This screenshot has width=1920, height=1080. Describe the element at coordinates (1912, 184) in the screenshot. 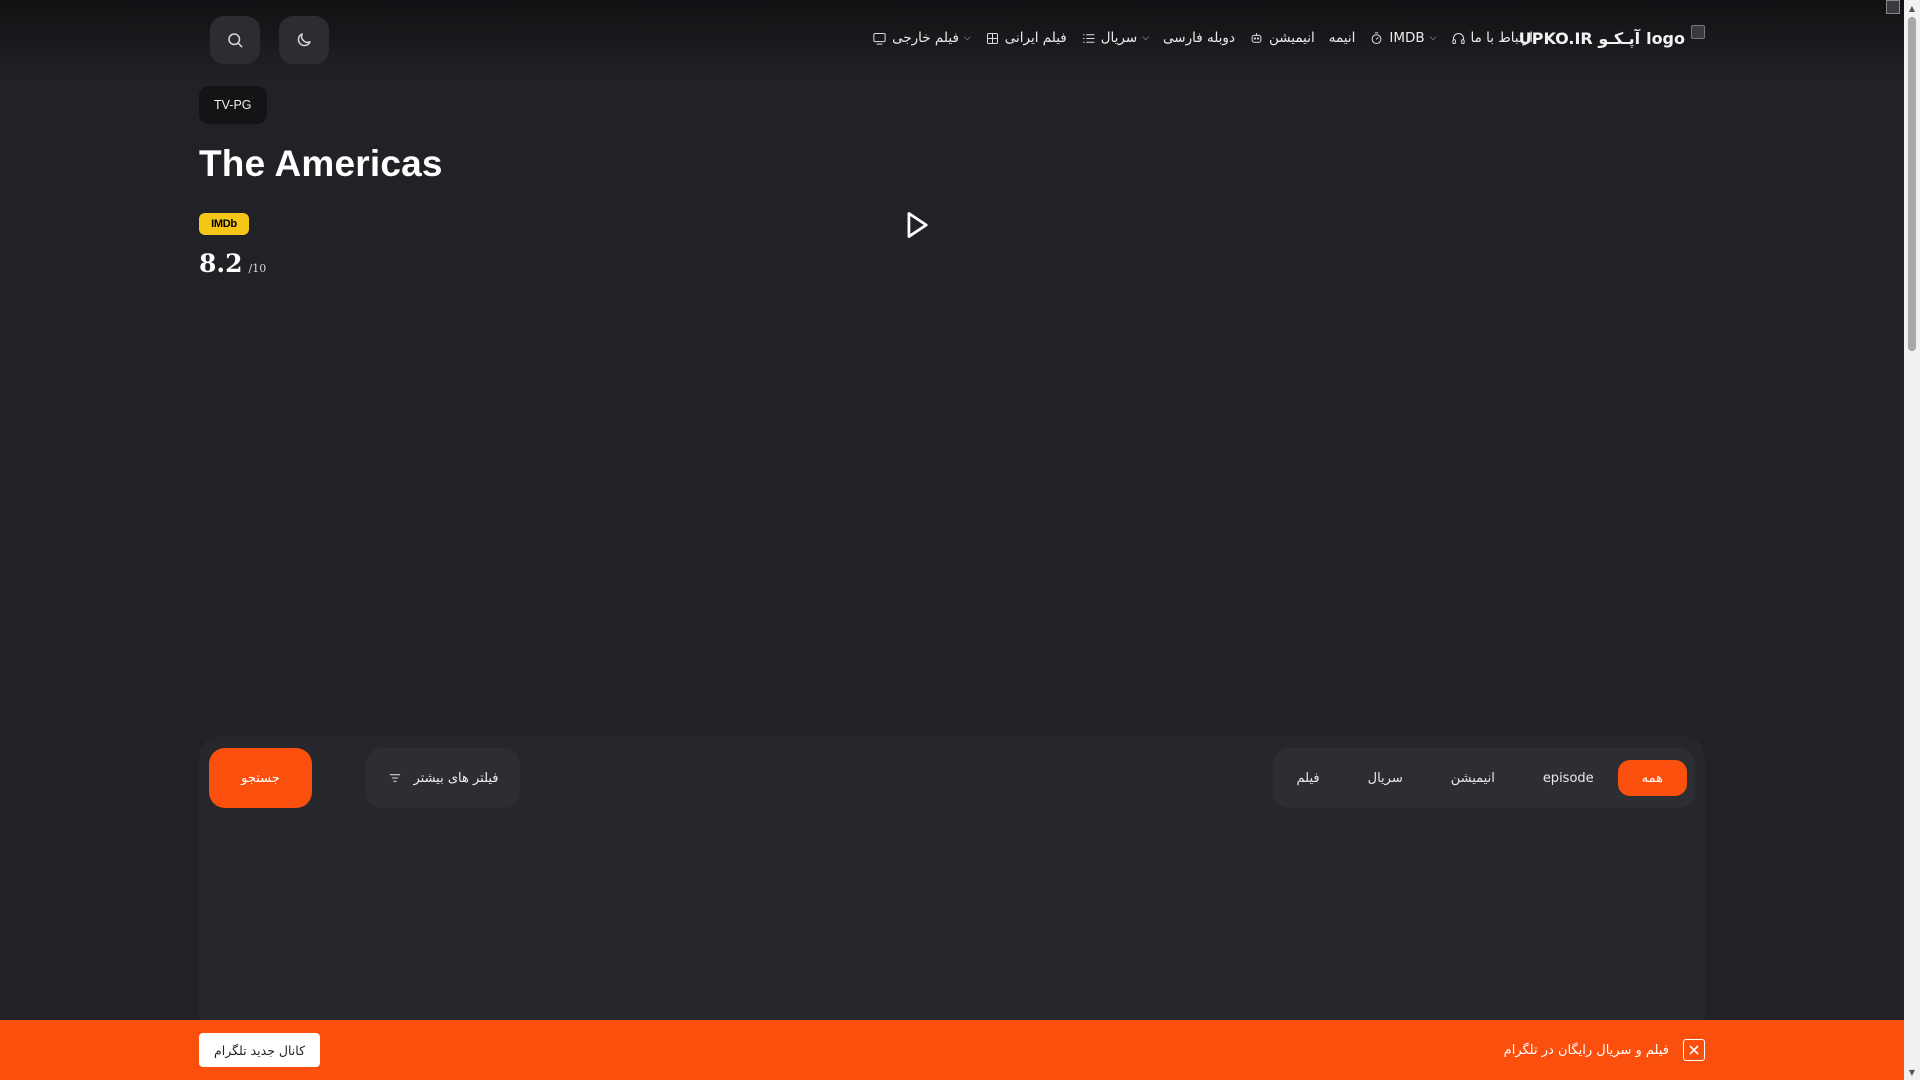

I see `scroll-thumb` at that location.